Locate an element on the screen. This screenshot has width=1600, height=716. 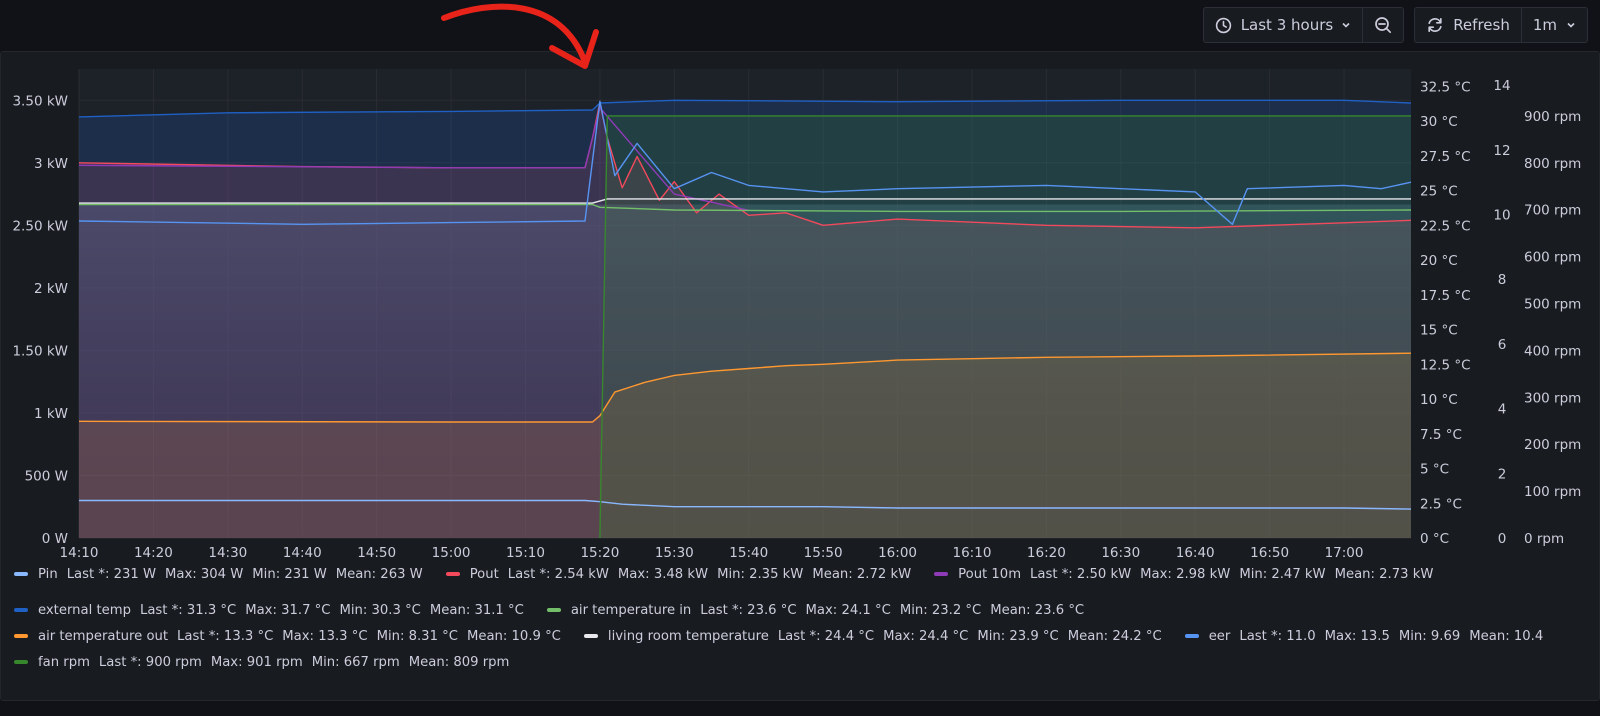
x-tick-label: 15:10 is located at coordinates (525, 553).